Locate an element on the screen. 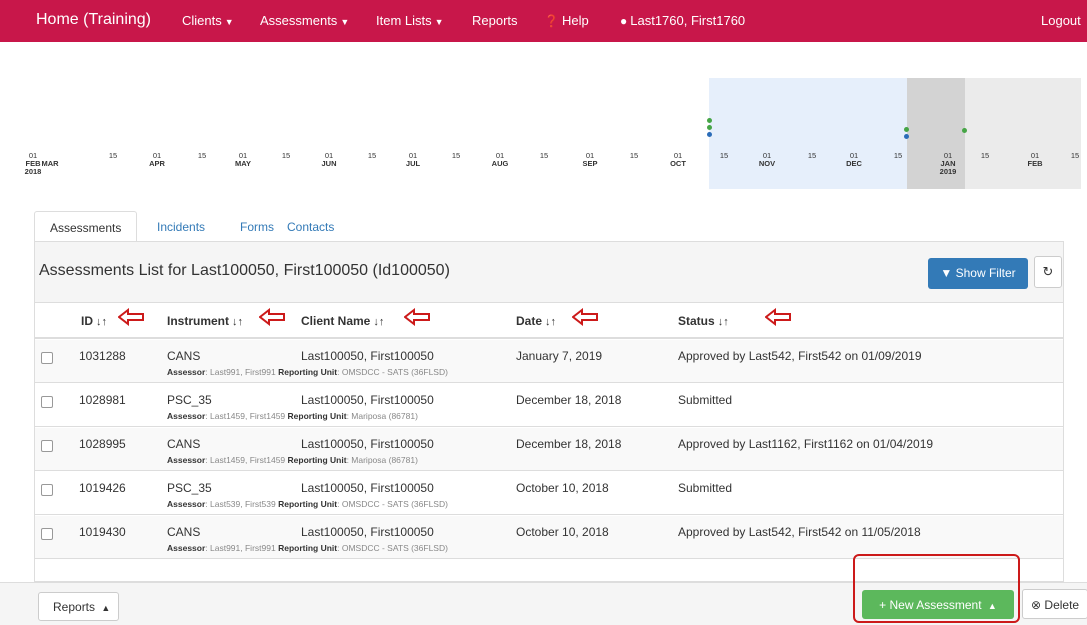  row-date: October 10, 2018 is located at coordinates (562, 532).